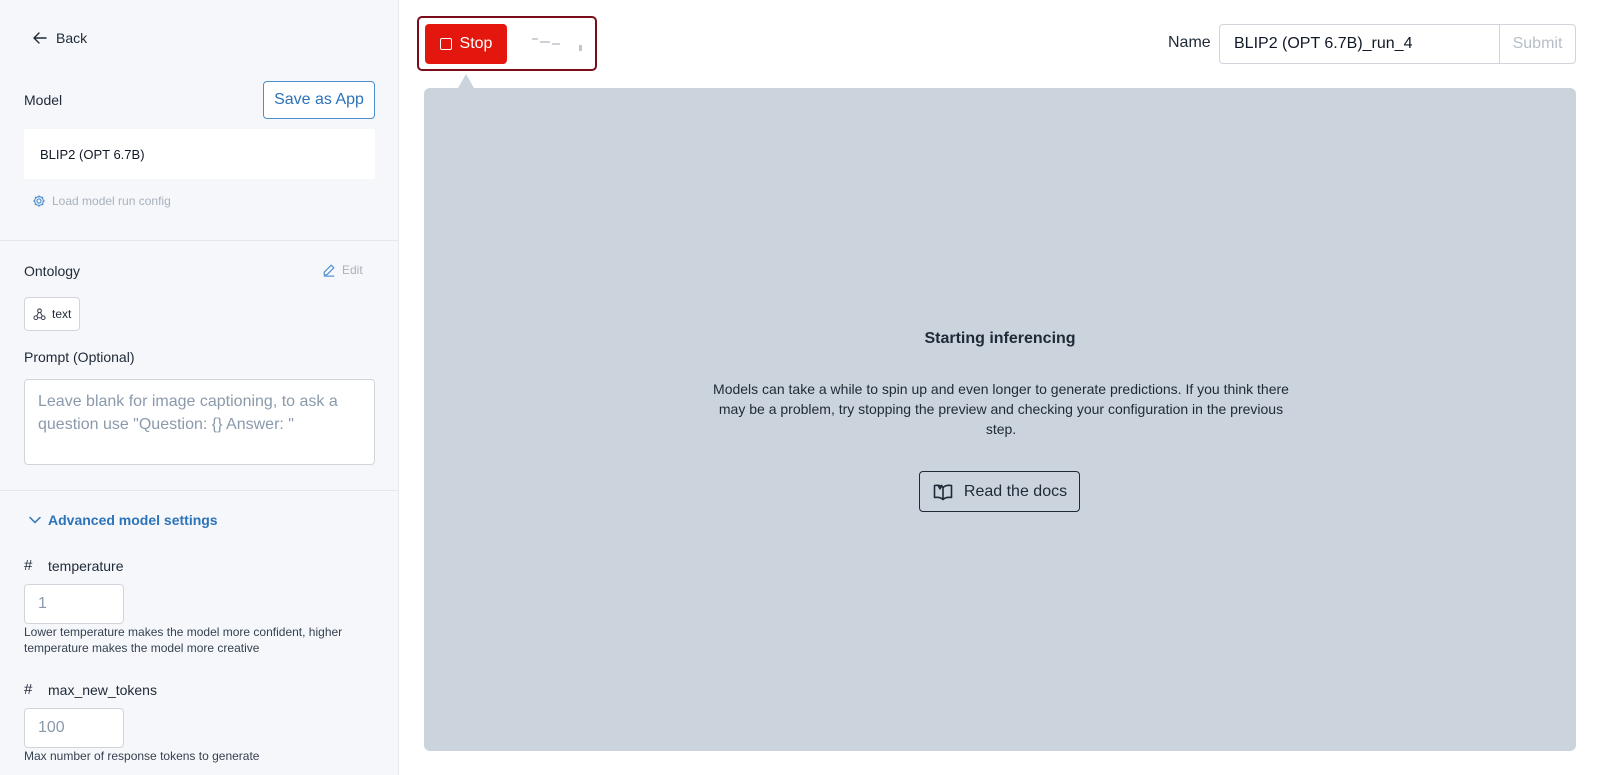 The width and height of the screenshot is (1599, 775). I want to click on ontology-chip-text: text, so click(52, 314).